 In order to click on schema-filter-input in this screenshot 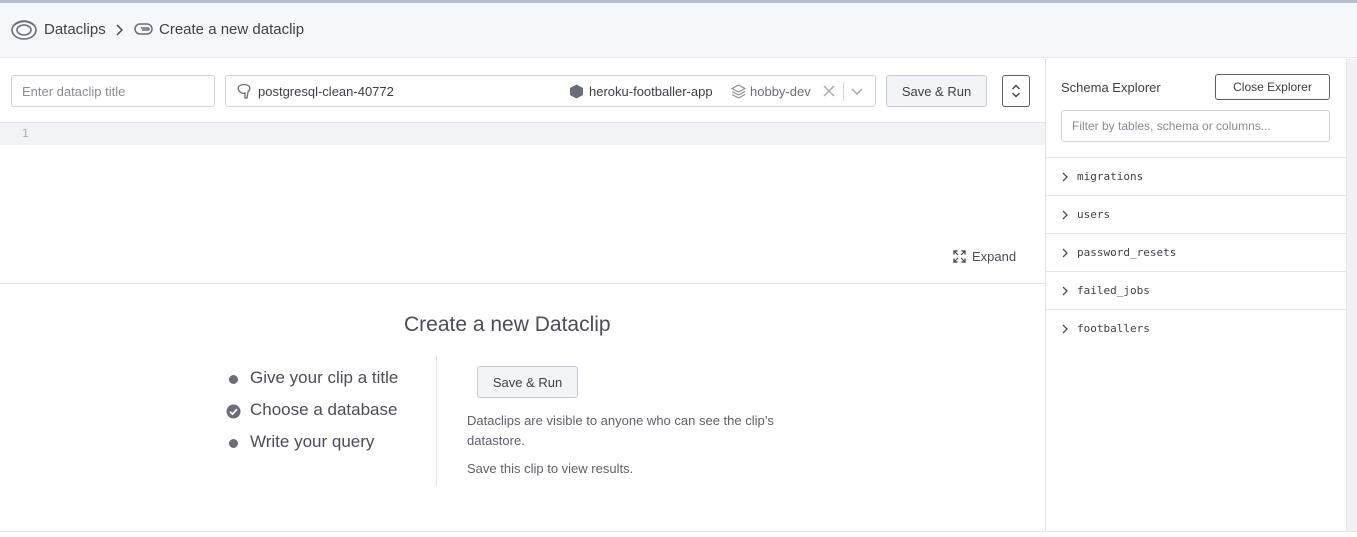, I will do `click(1195, 126)`.